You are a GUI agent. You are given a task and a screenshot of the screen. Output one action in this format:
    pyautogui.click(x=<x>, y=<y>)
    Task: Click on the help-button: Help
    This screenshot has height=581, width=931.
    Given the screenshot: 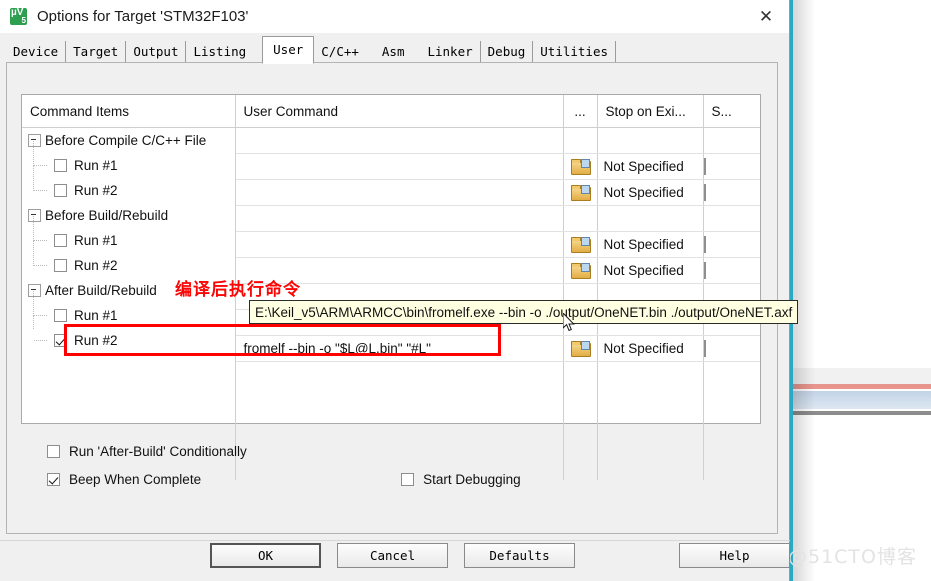 What is the action you would take?
    pyautogui.click(x=735, y=555)
    